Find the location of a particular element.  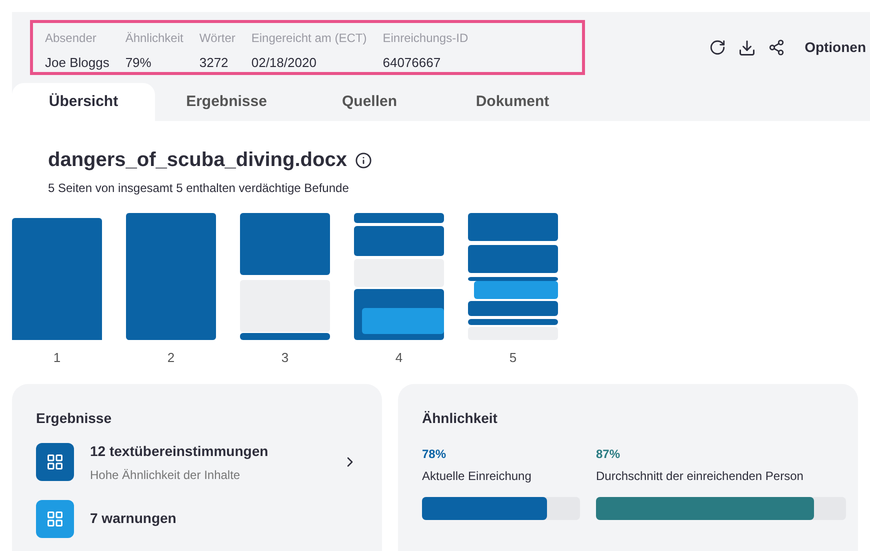

field-label: Einreichungs-ID is located at coordinates (425, 38).